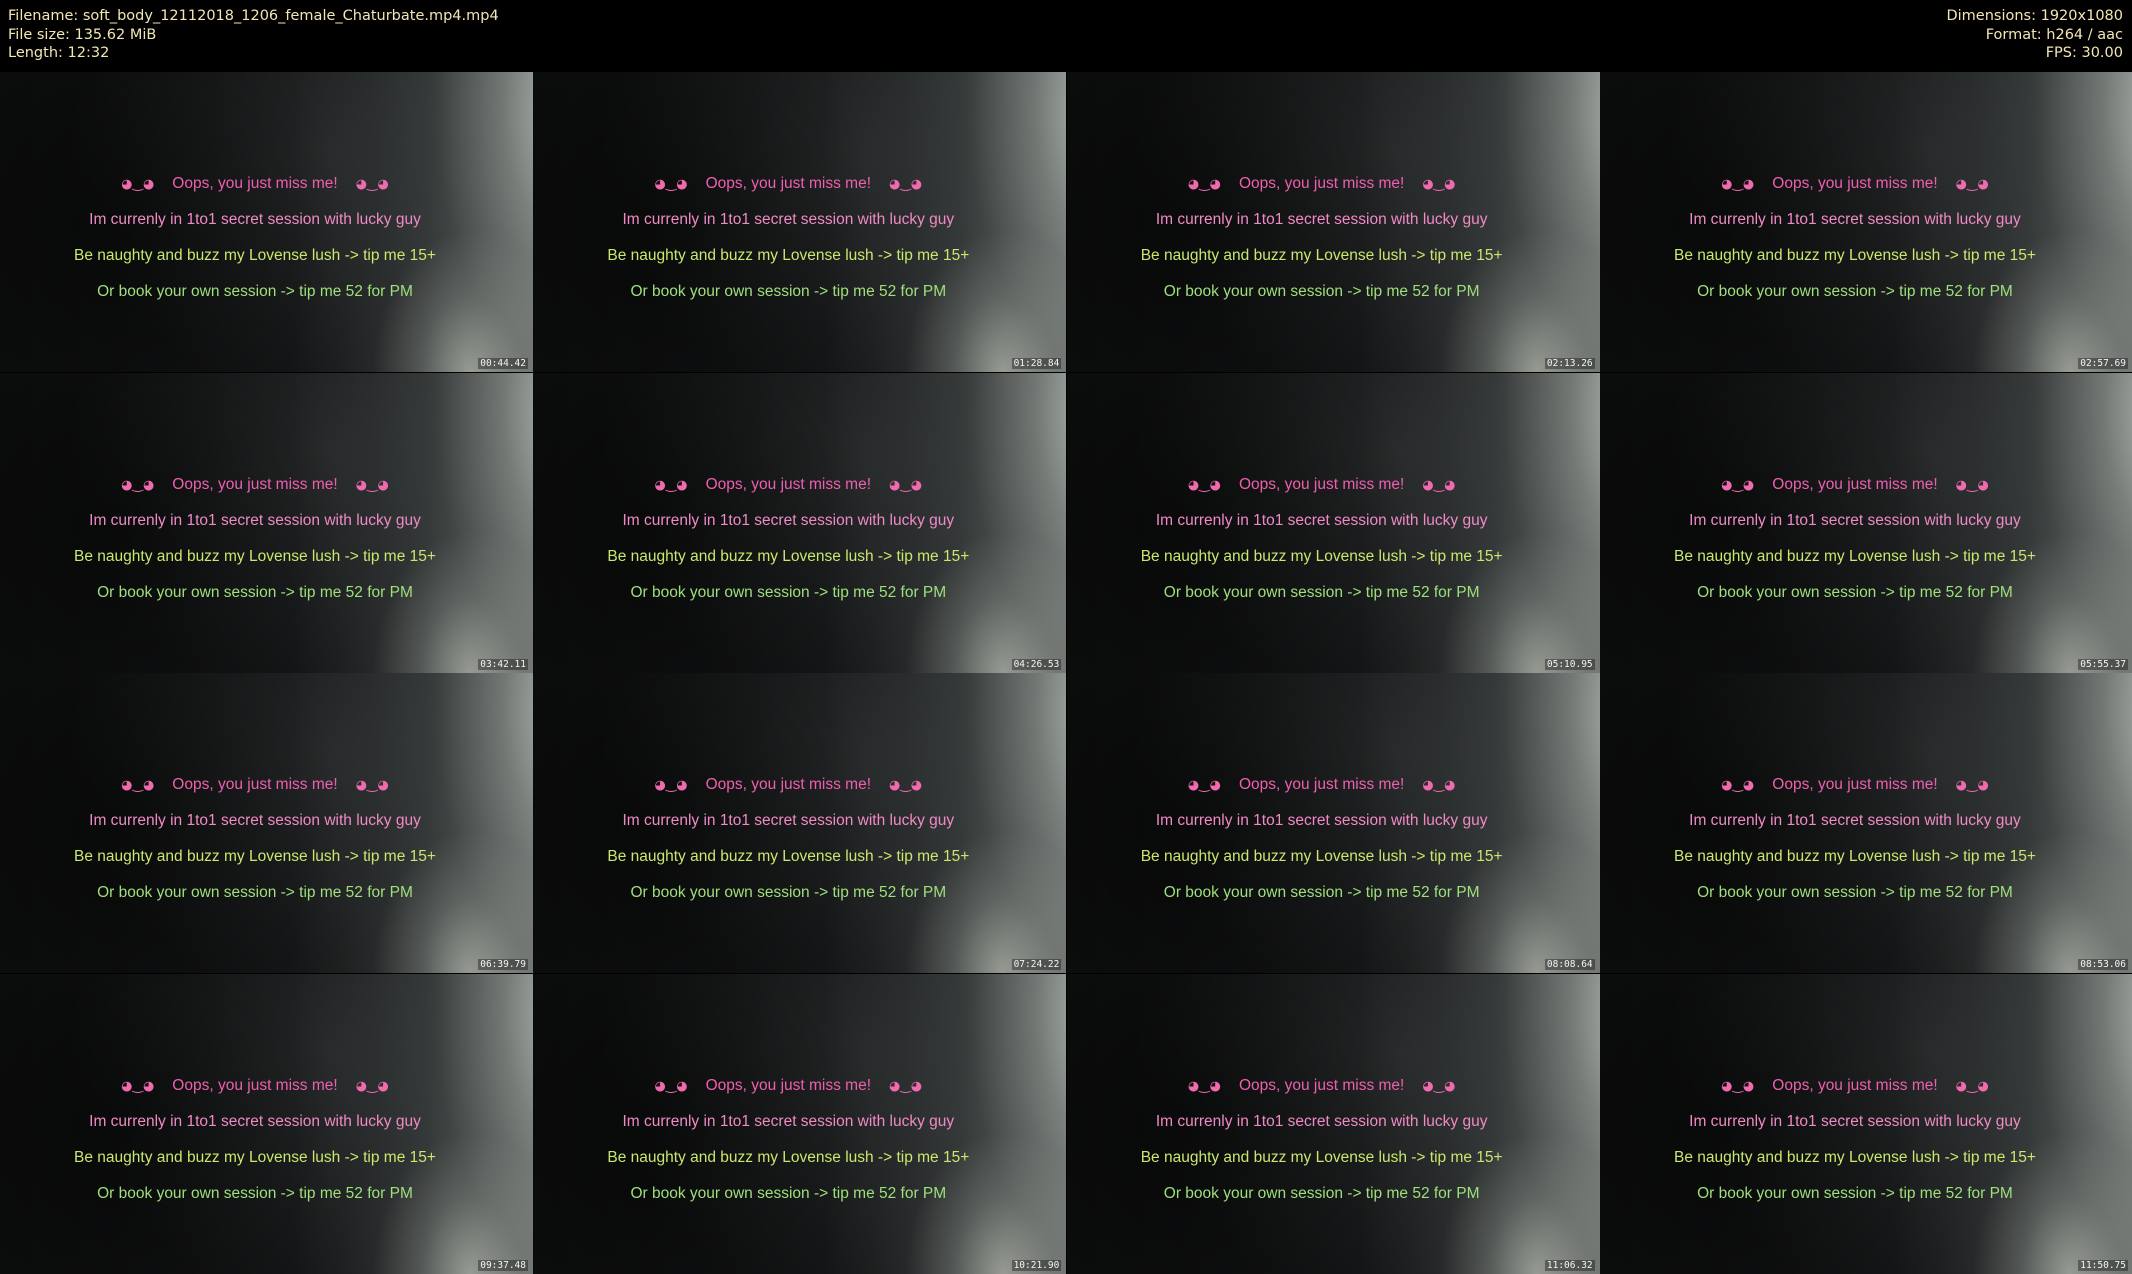  What do you see at coordinates (1569, 965) in the screenshot?
I see `timestamp: 08:08.64` at bounding box center [1569, 965].